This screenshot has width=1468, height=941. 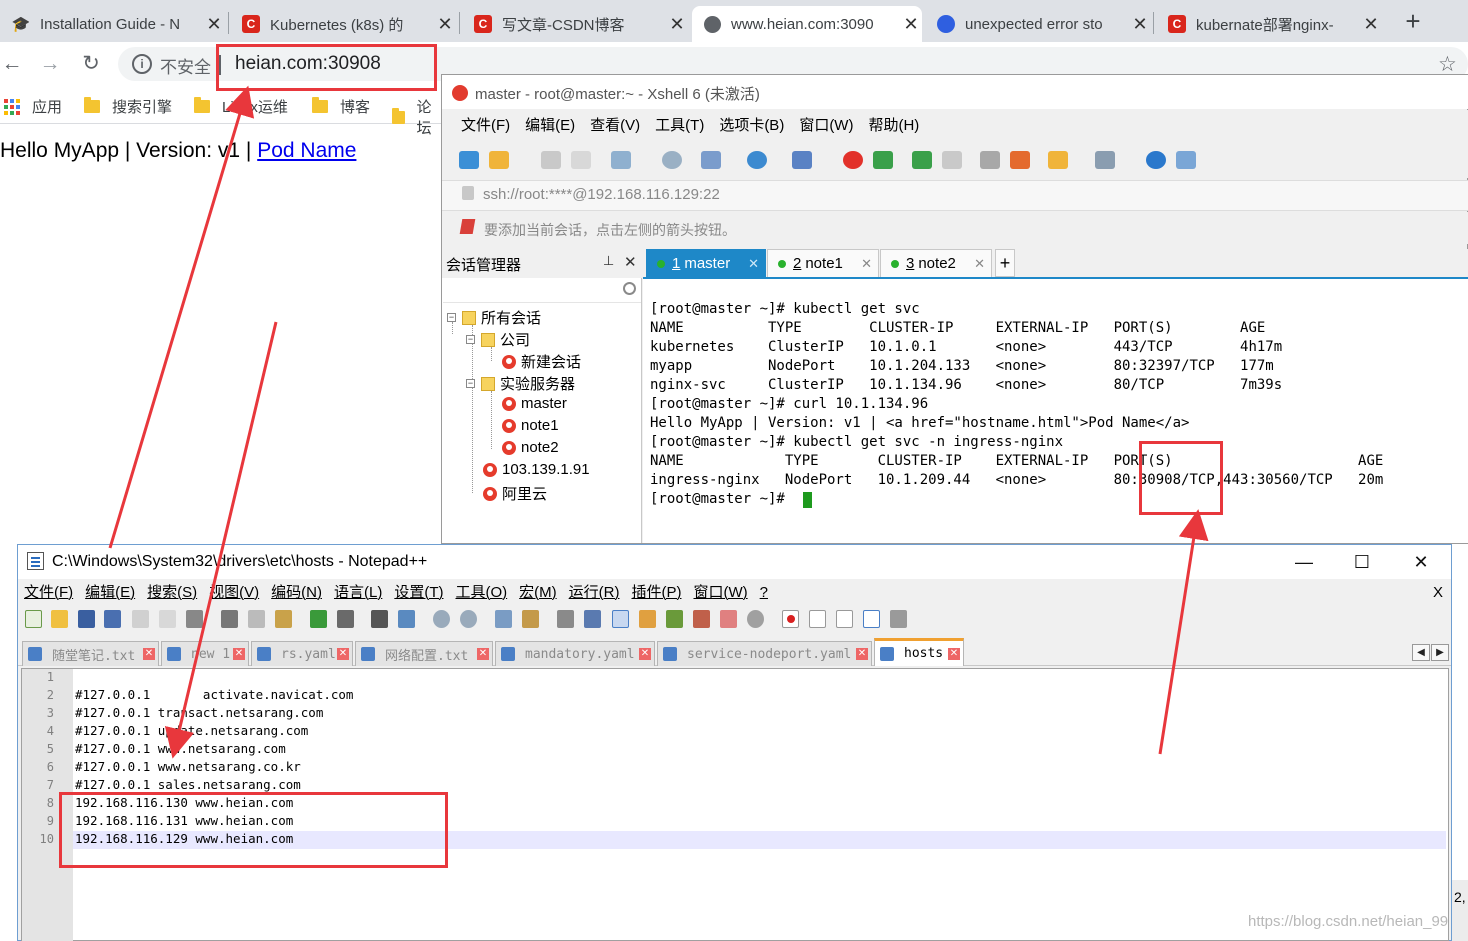 What do you see at coordinates (221, 540) in the screenshot?
I see `arrow-to-hosts` at bounding box center [221, 540].